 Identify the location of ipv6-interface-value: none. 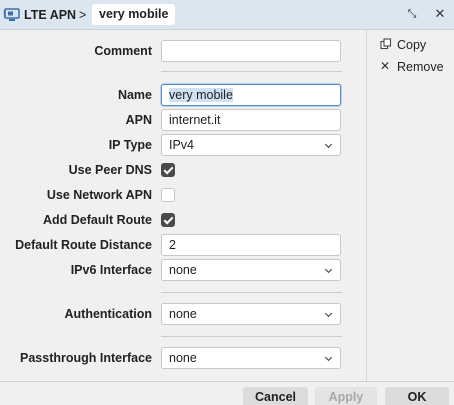
(183, 270).